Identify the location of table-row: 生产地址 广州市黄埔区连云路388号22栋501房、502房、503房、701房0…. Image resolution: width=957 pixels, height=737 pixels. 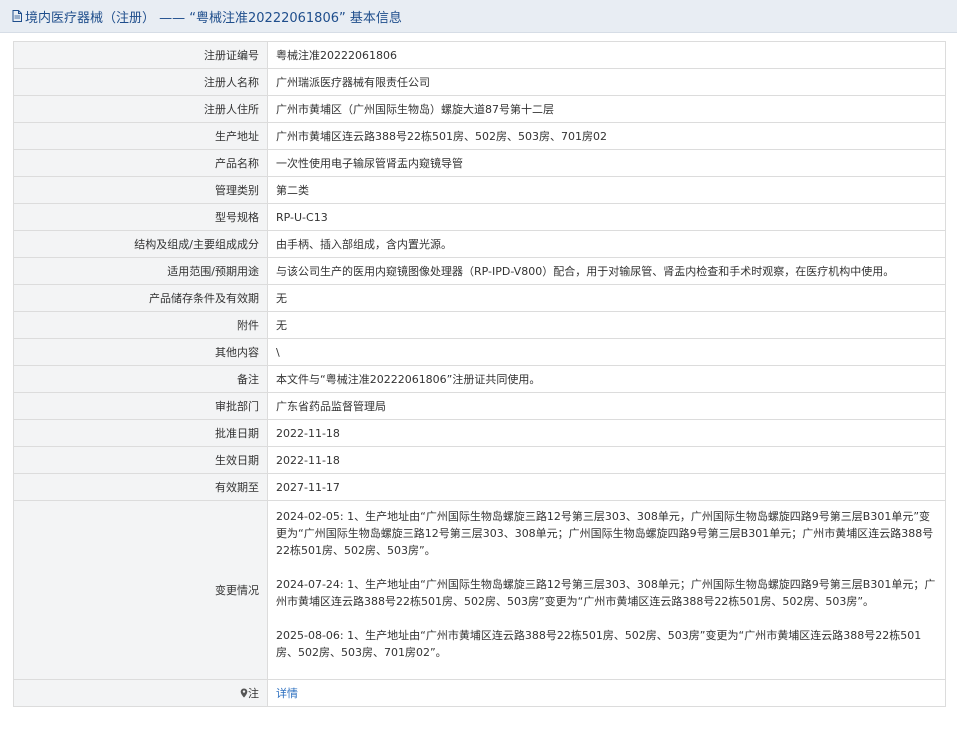
(479, 136).